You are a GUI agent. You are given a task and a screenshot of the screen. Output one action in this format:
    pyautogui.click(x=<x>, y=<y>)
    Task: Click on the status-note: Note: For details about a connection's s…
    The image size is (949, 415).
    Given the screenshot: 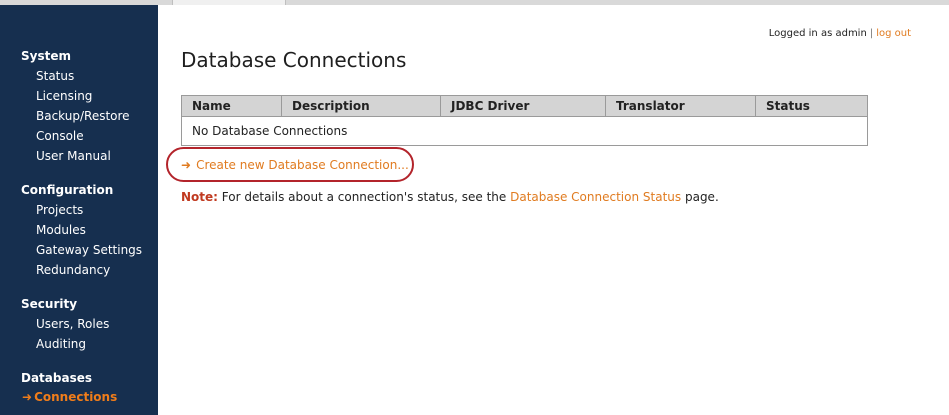 What is the action you would take?
    pyautogui.click(x=450, y=197)
    